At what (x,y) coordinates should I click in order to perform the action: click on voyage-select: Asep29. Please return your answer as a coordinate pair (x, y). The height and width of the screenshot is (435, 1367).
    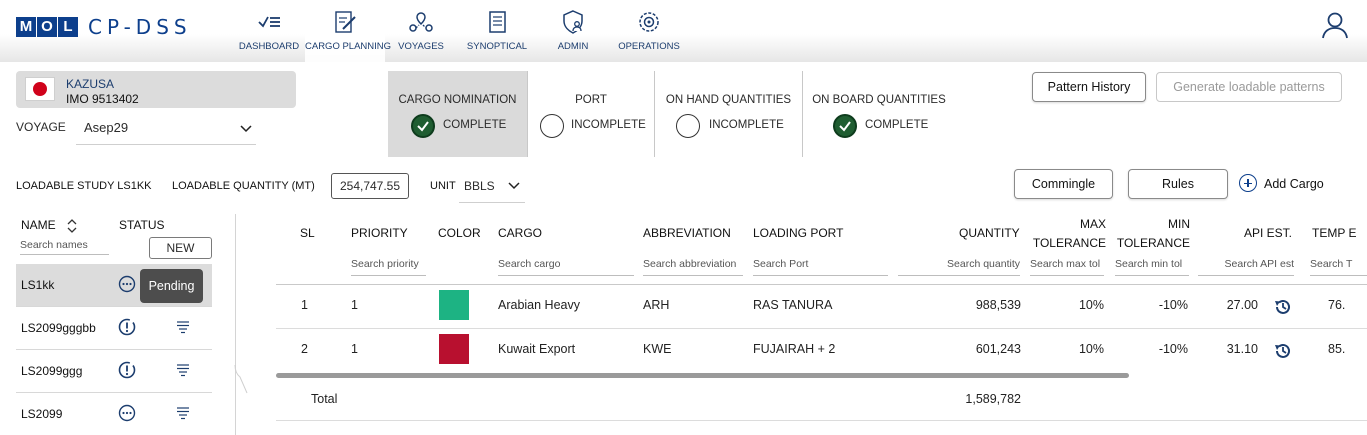
    Looking at the image, I should click on (166, 129).